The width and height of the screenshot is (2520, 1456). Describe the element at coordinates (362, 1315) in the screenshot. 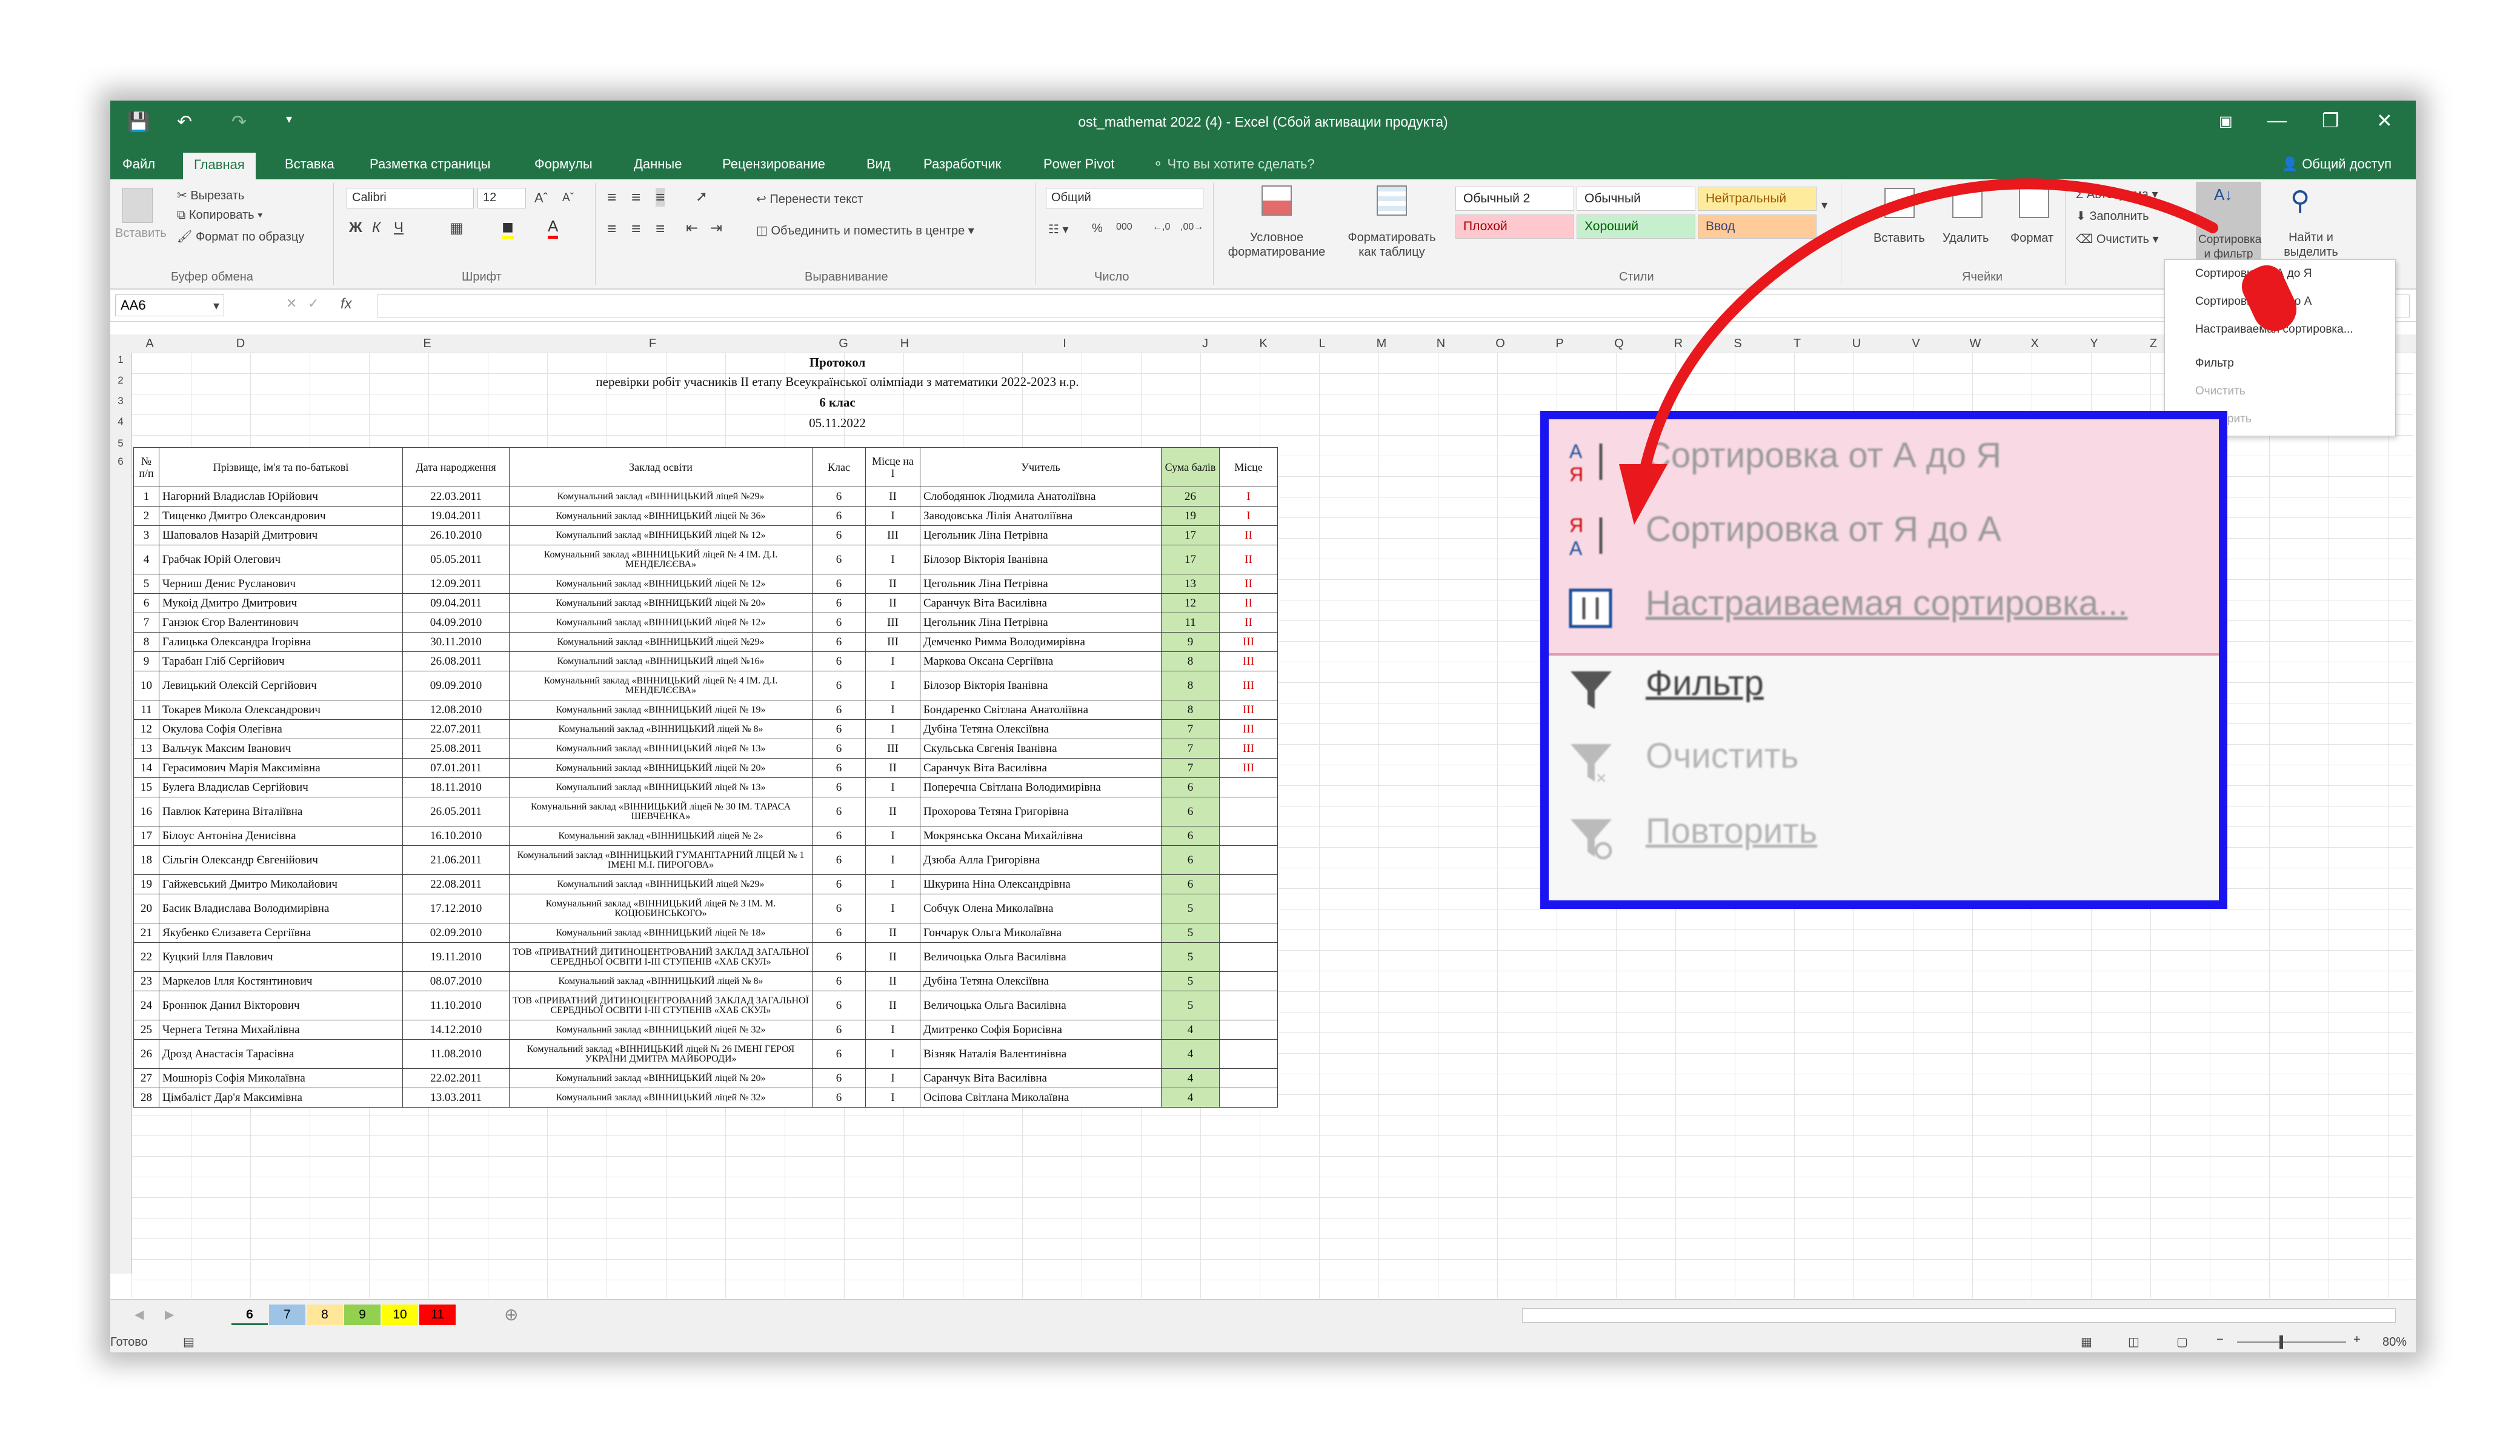

I see `sheet-tab-9: 9` at that location.